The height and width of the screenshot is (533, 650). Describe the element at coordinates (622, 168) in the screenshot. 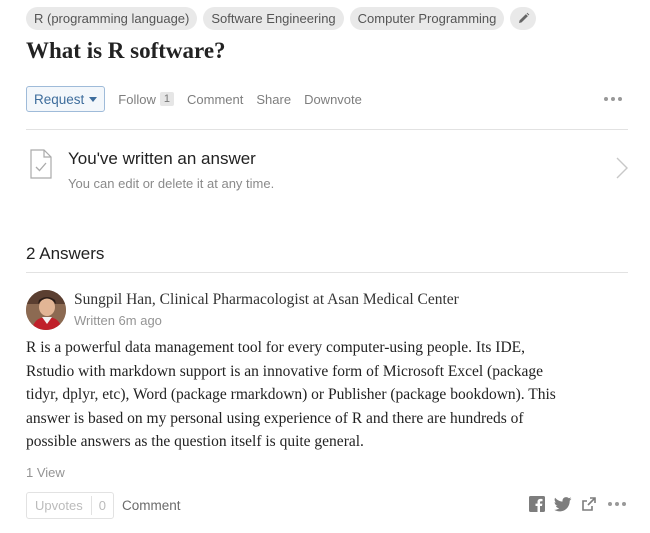

I see `chevron-right-icon` at that location.